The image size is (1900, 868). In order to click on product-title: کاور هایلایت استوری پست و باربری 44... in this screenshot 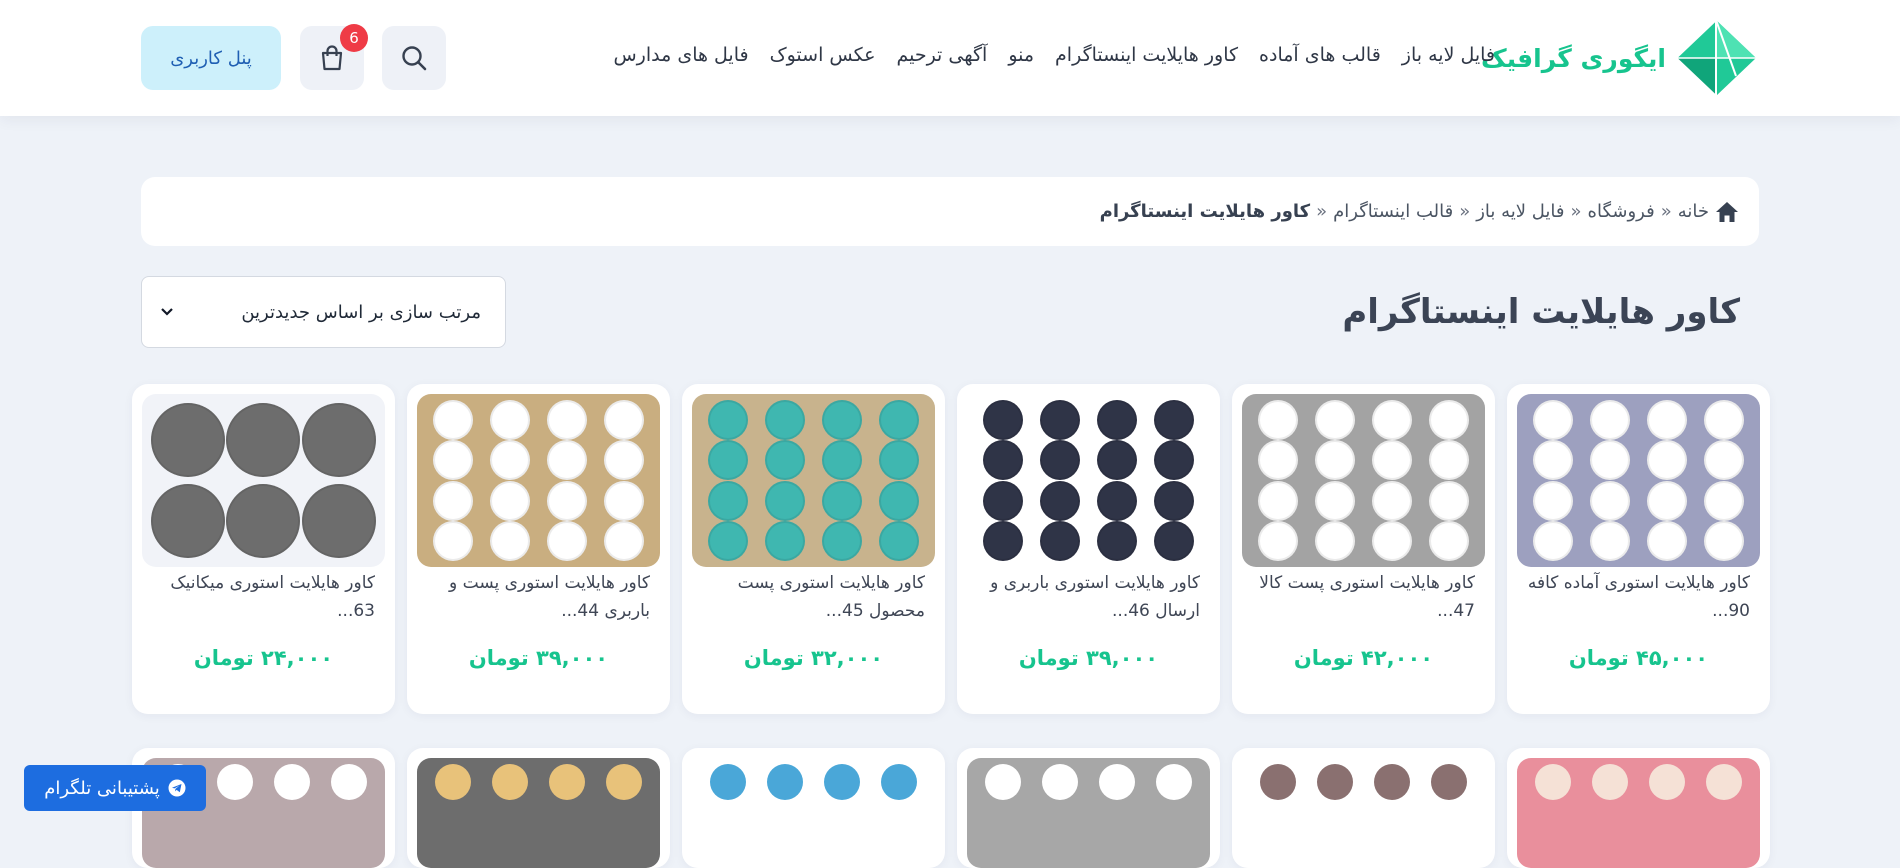, I will do `click(537, 597)`.